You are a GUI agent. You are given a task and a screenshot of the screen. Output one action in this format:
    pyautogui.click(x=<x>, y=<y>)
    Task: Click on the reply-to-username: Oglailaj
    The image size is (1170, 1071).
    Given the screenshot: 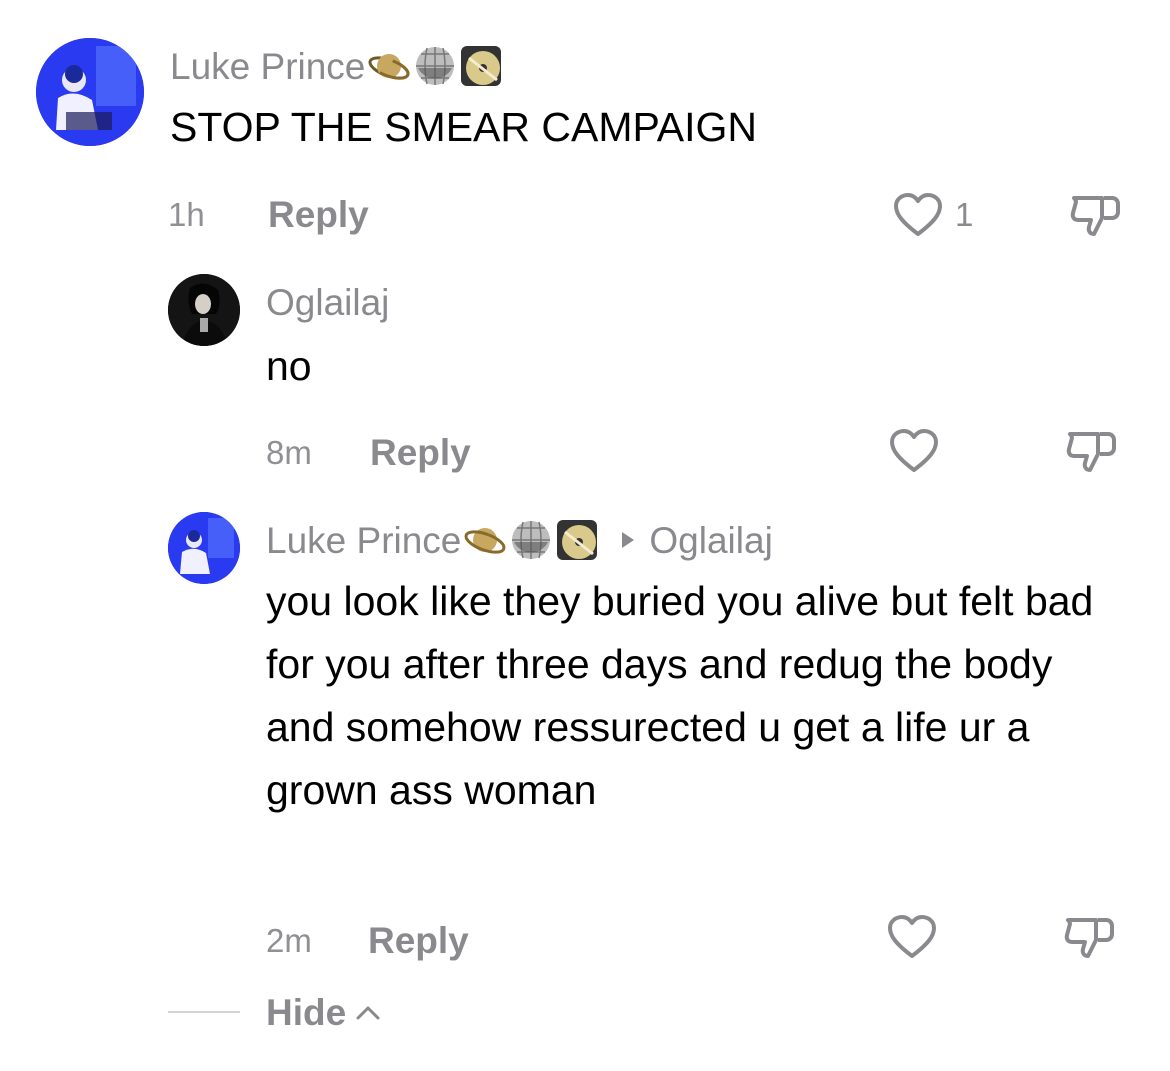 What is the action you would take?
    pyautogui.click(x=710, y=540)
    